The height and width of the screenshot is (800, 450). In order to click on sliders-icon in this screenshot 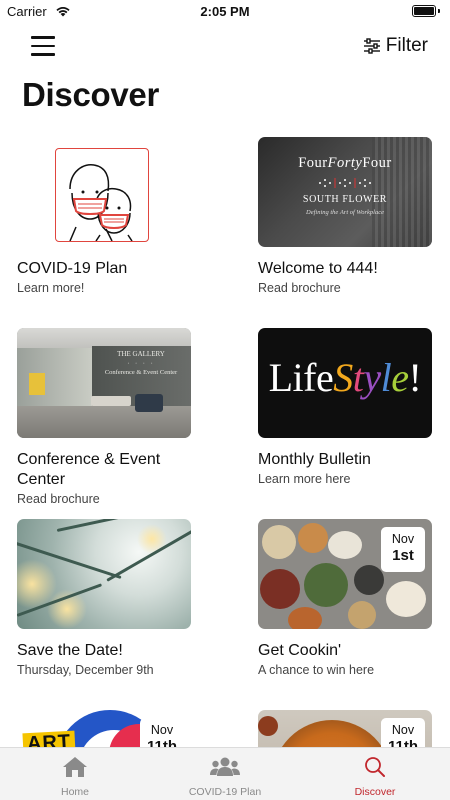, I will do `click(371, 46)`.